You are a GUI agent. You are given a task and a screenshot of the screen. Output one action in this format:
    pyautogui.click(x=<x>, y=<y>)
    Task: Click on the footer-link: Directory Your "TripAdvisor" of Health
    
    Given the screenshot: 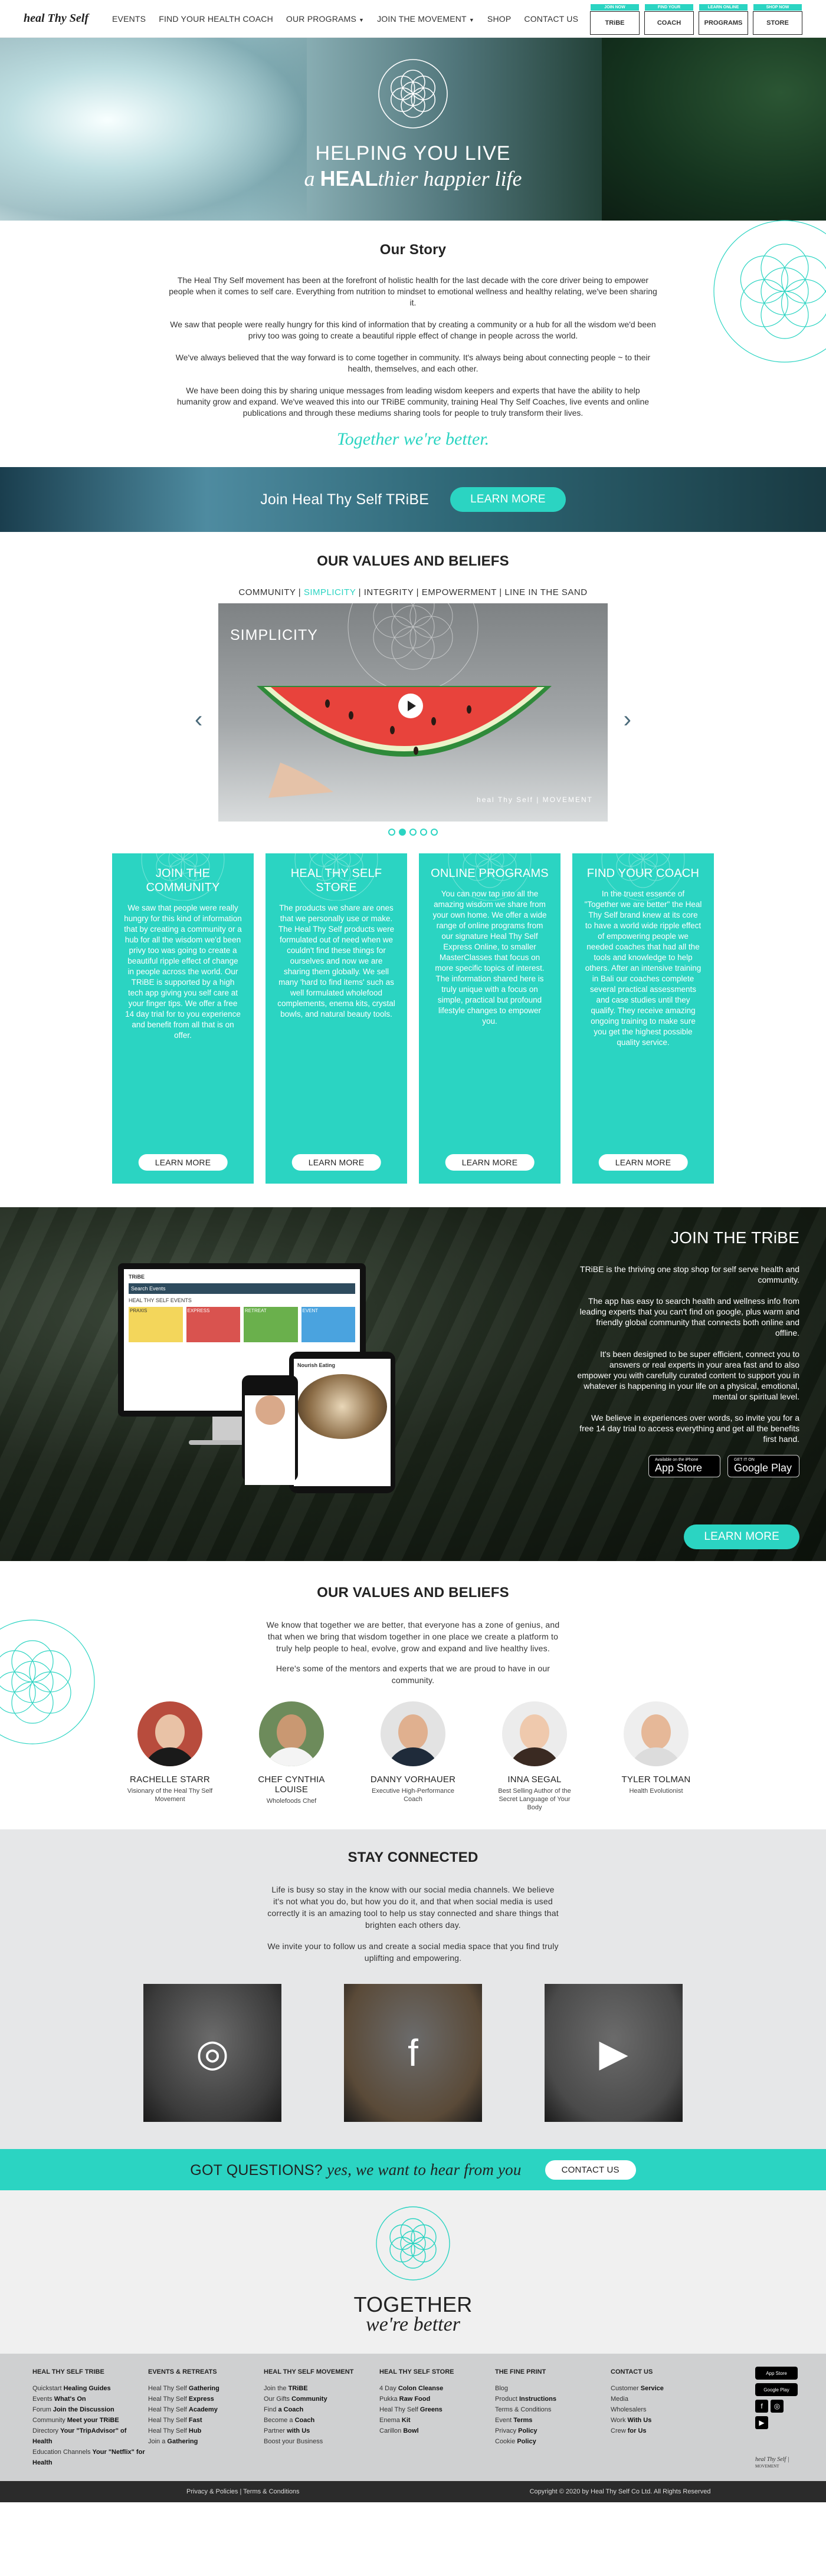 What is the action you would take?
    pyautogui.click(x=90, y=2436)
    